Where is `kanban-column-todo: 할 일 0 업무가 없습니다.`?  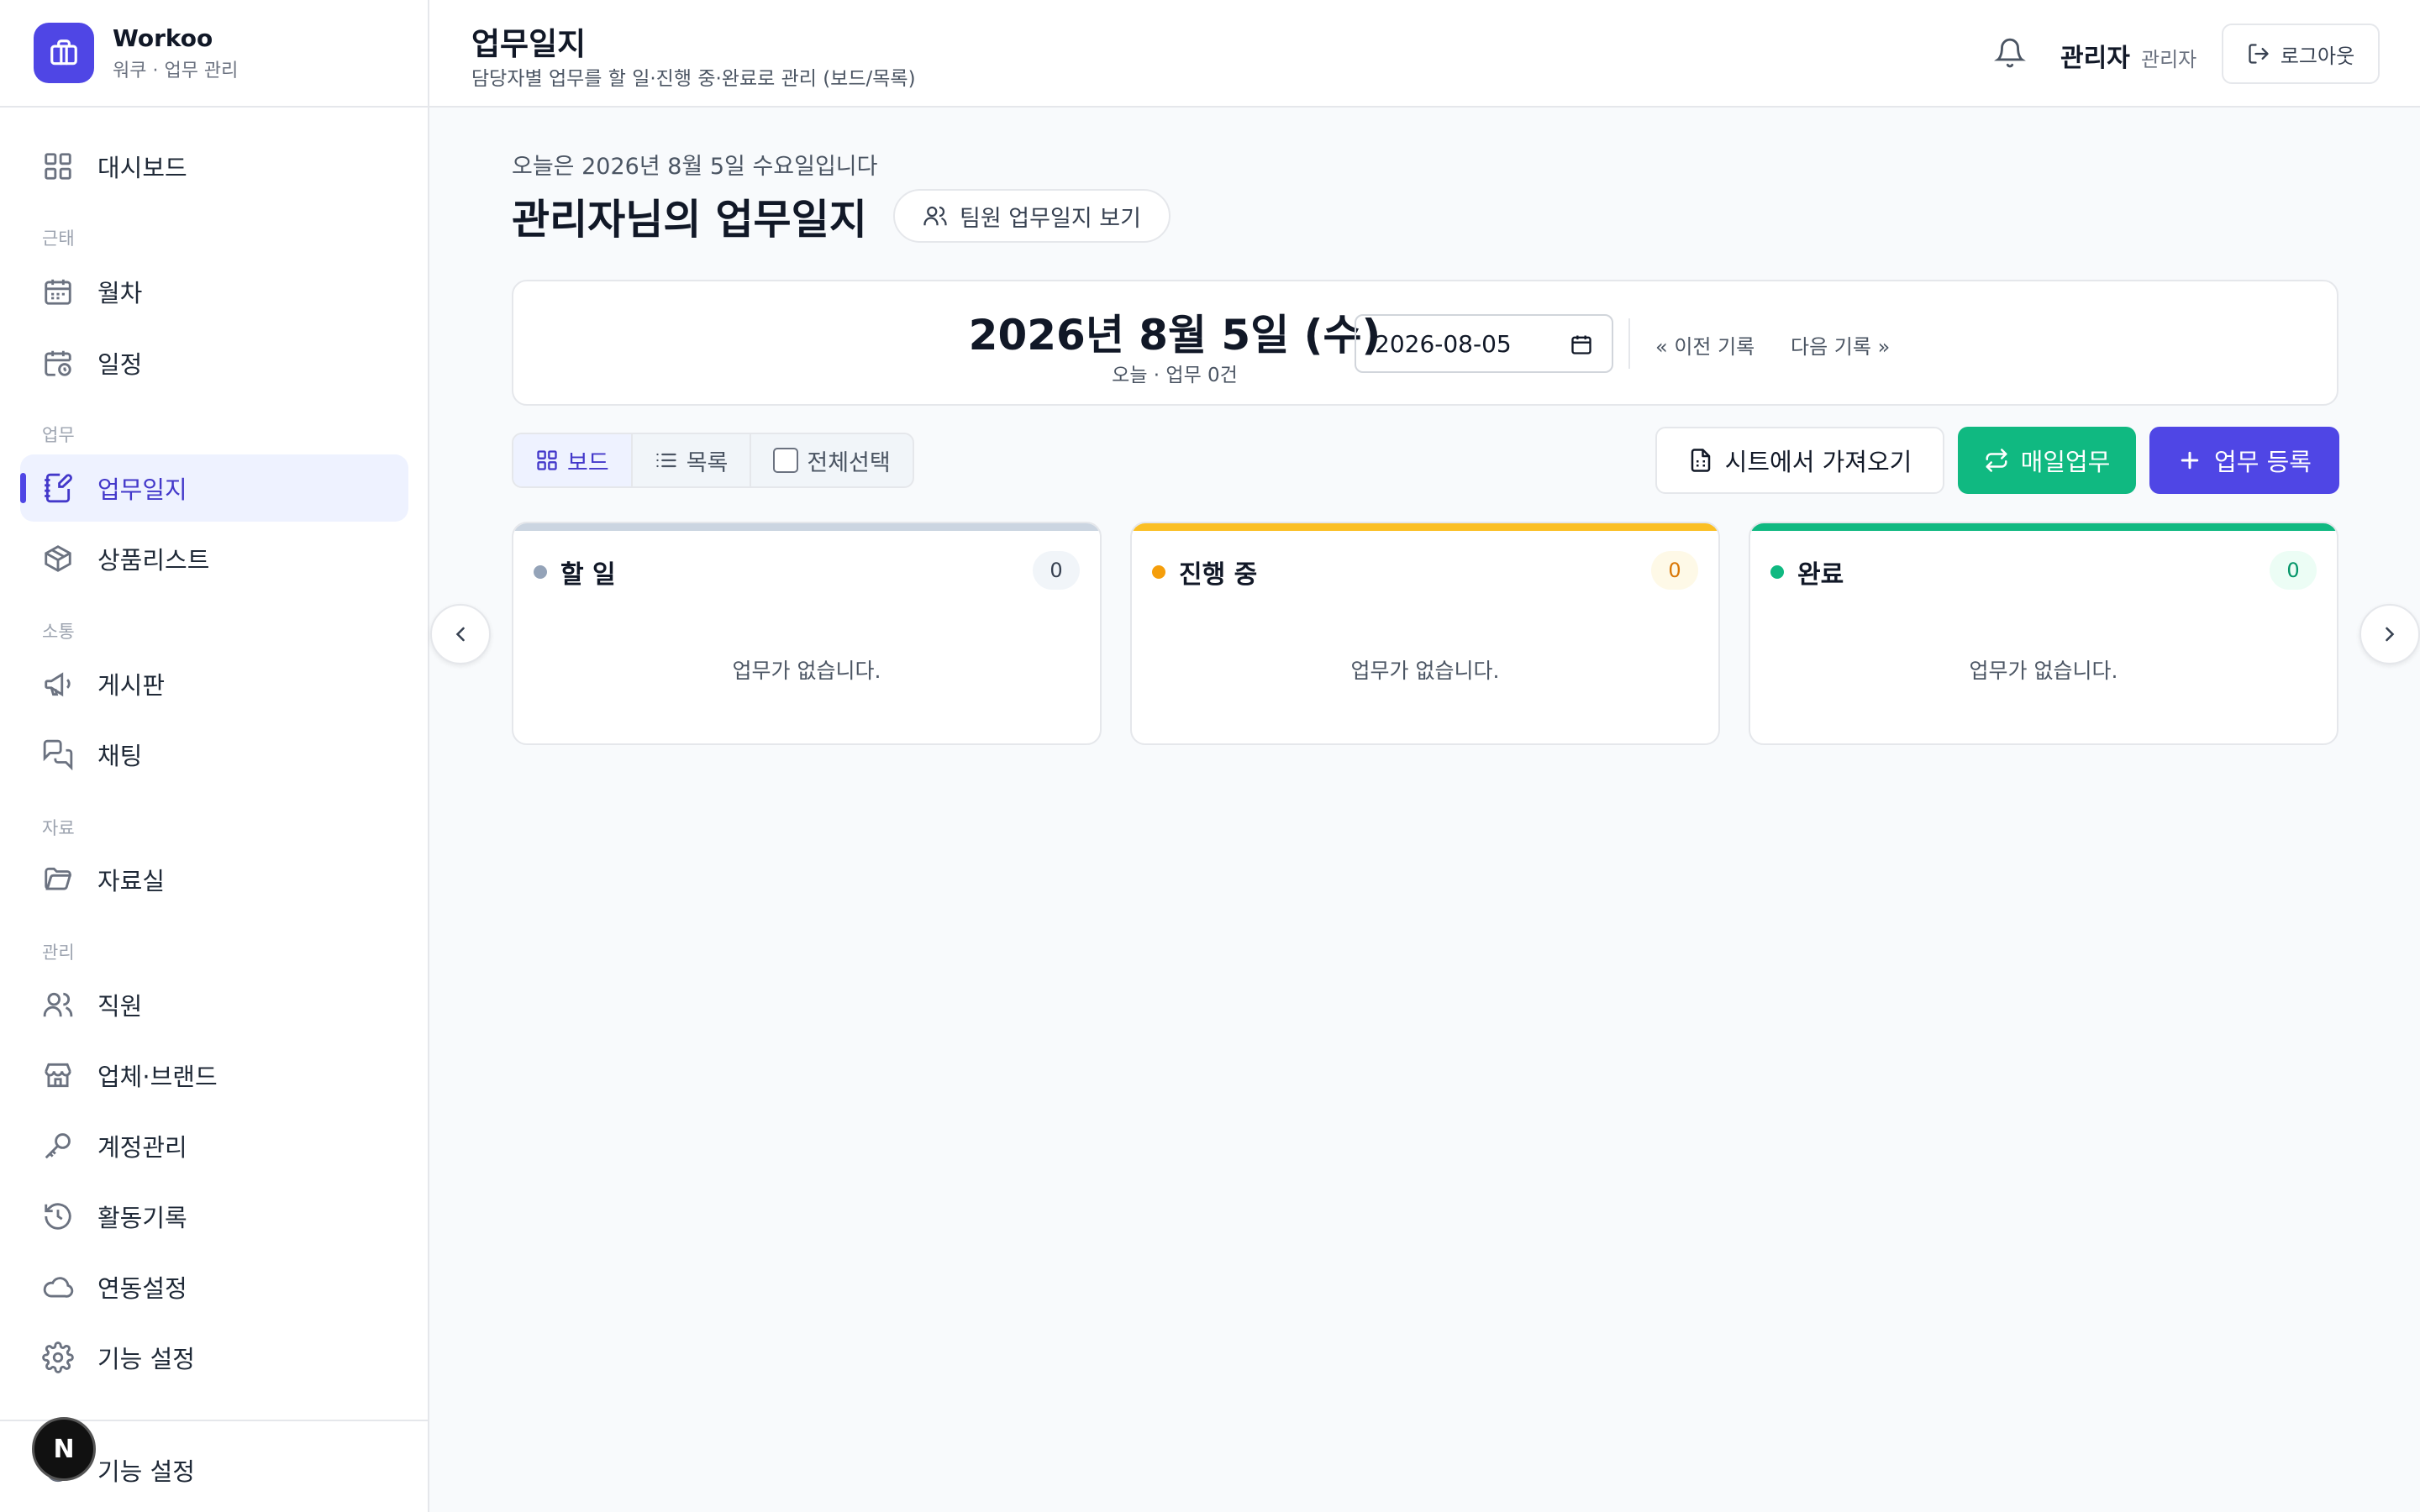
kanban-column-todo: 할 일 0 업무가 없습니다. is located at coordinates (807, 633).